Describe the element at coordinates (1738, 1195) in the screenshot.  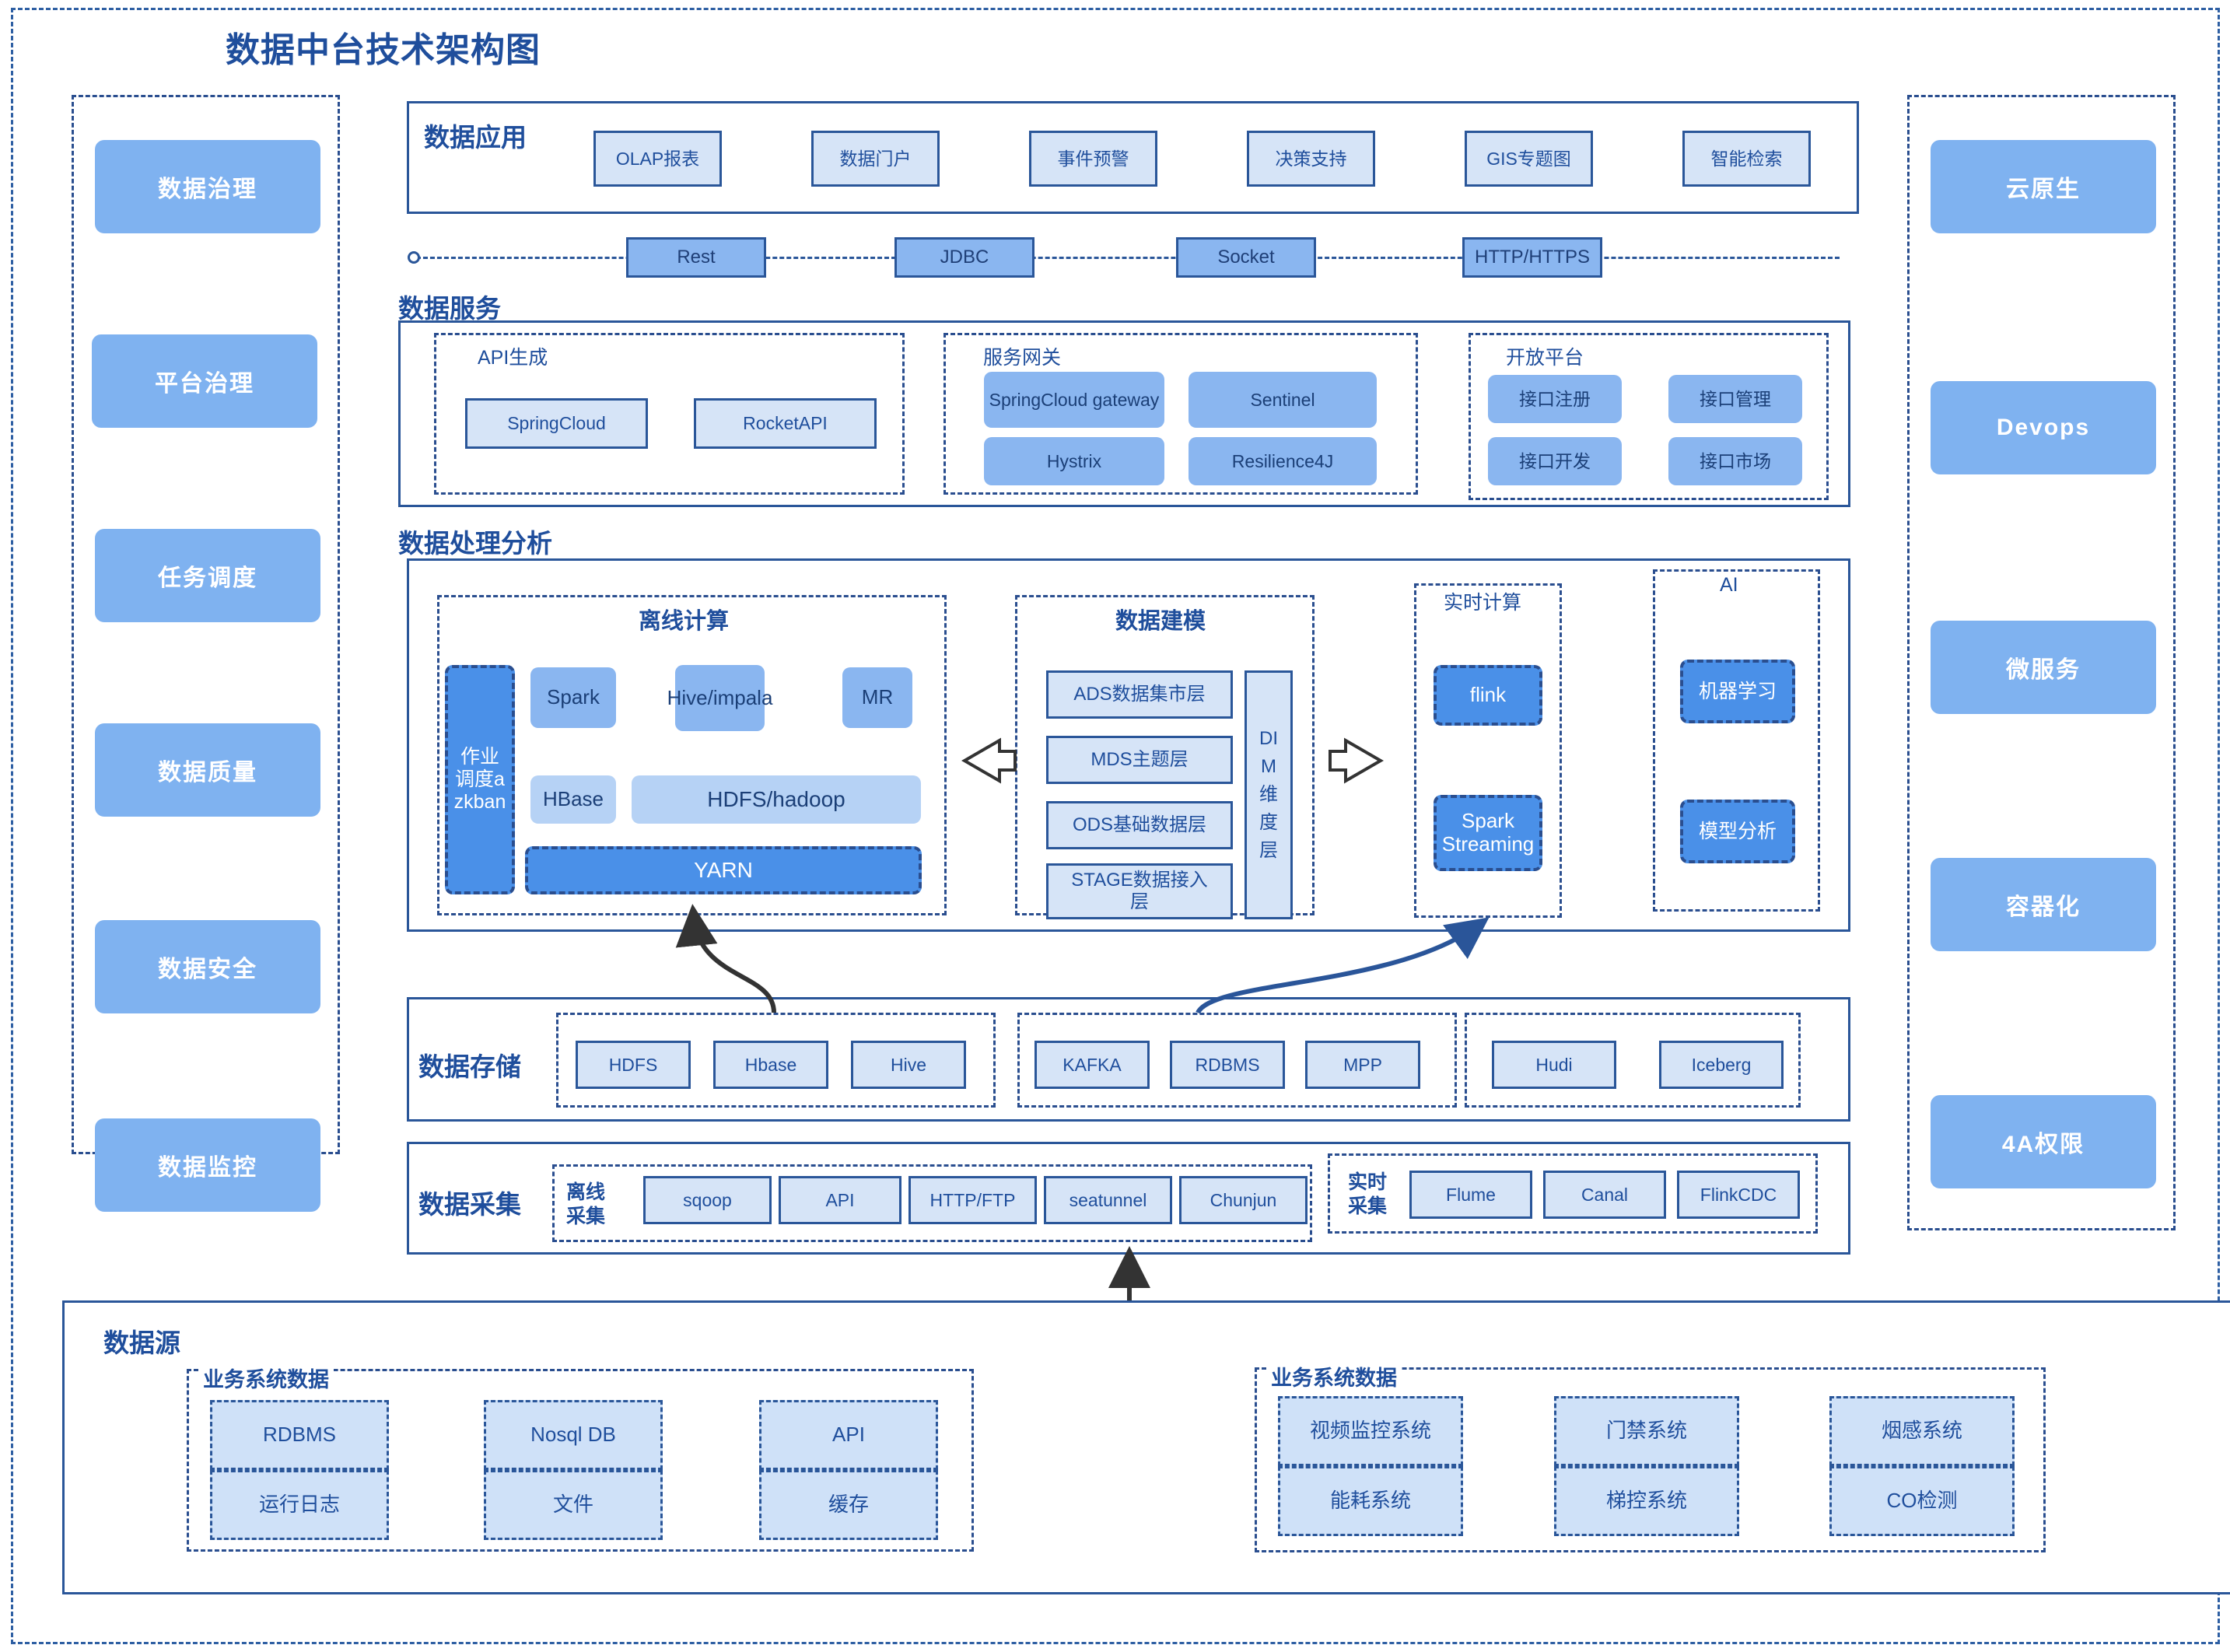
I see `collect-item-flinkcdc: FlinkCDC` at that location.